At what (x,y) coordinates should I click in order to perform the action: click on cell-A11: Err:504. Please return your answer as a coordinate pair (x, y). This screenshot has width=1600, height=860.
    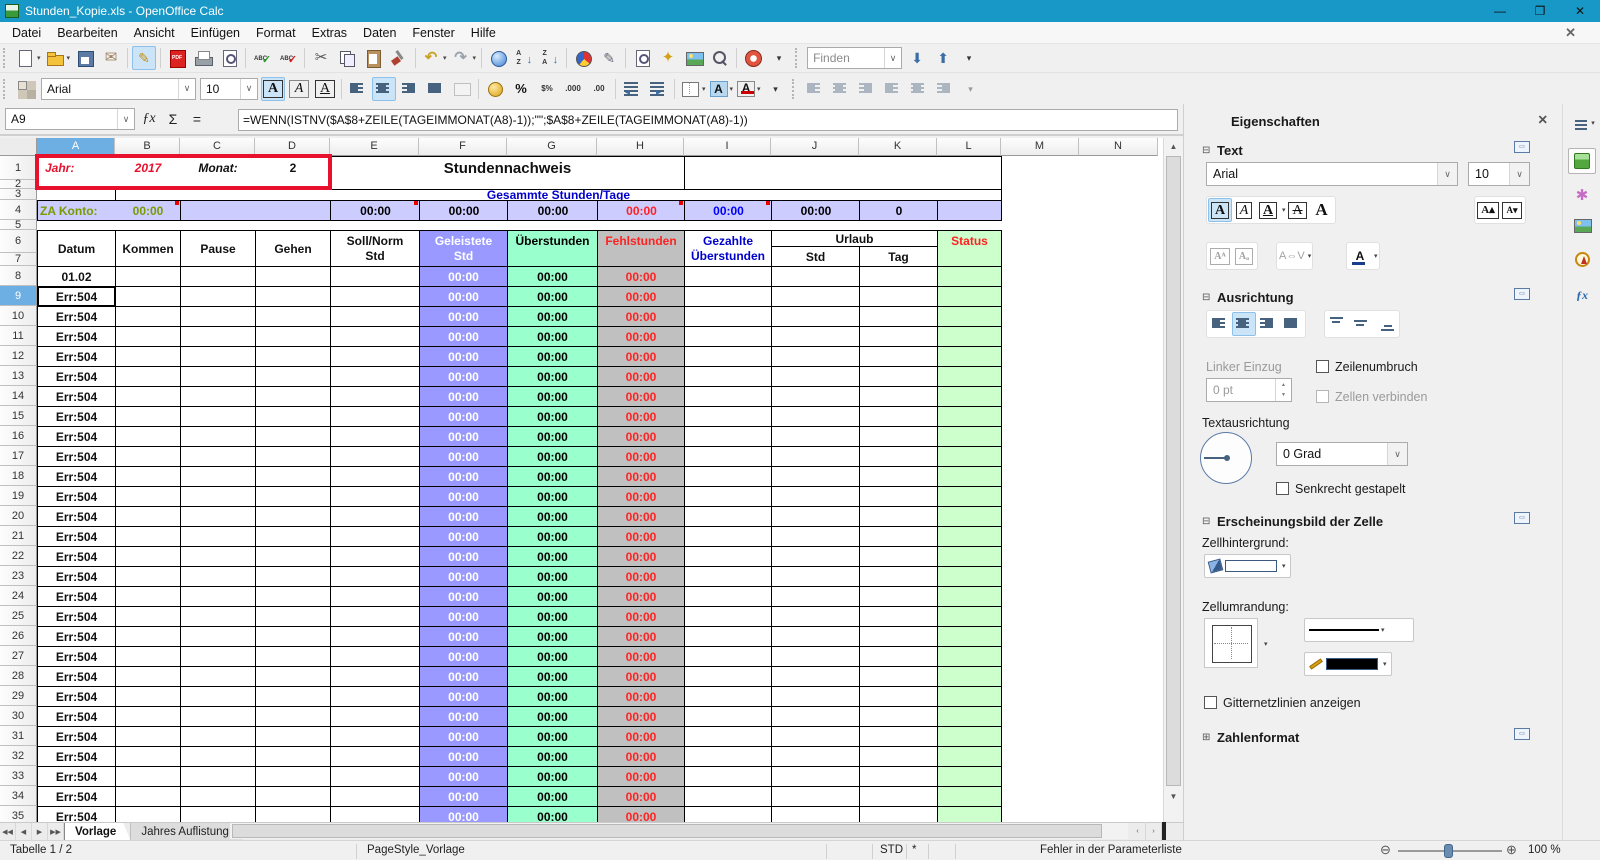
    Looking at the image, I should click on (76, 336).